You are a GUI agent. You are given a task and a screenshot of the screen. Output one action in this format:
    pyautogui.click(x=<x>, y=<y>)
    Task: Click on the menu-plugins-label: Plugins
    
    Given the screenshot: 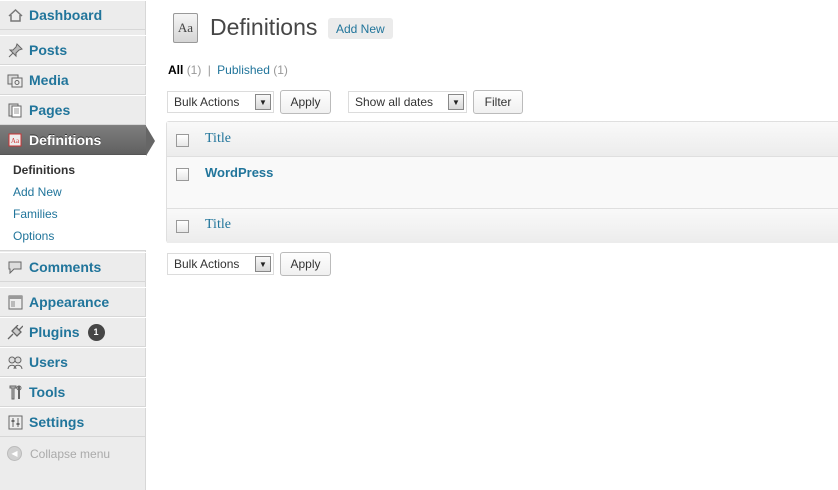 What is the action you would take?
    pyautogui.click(x=54, y=332)
    